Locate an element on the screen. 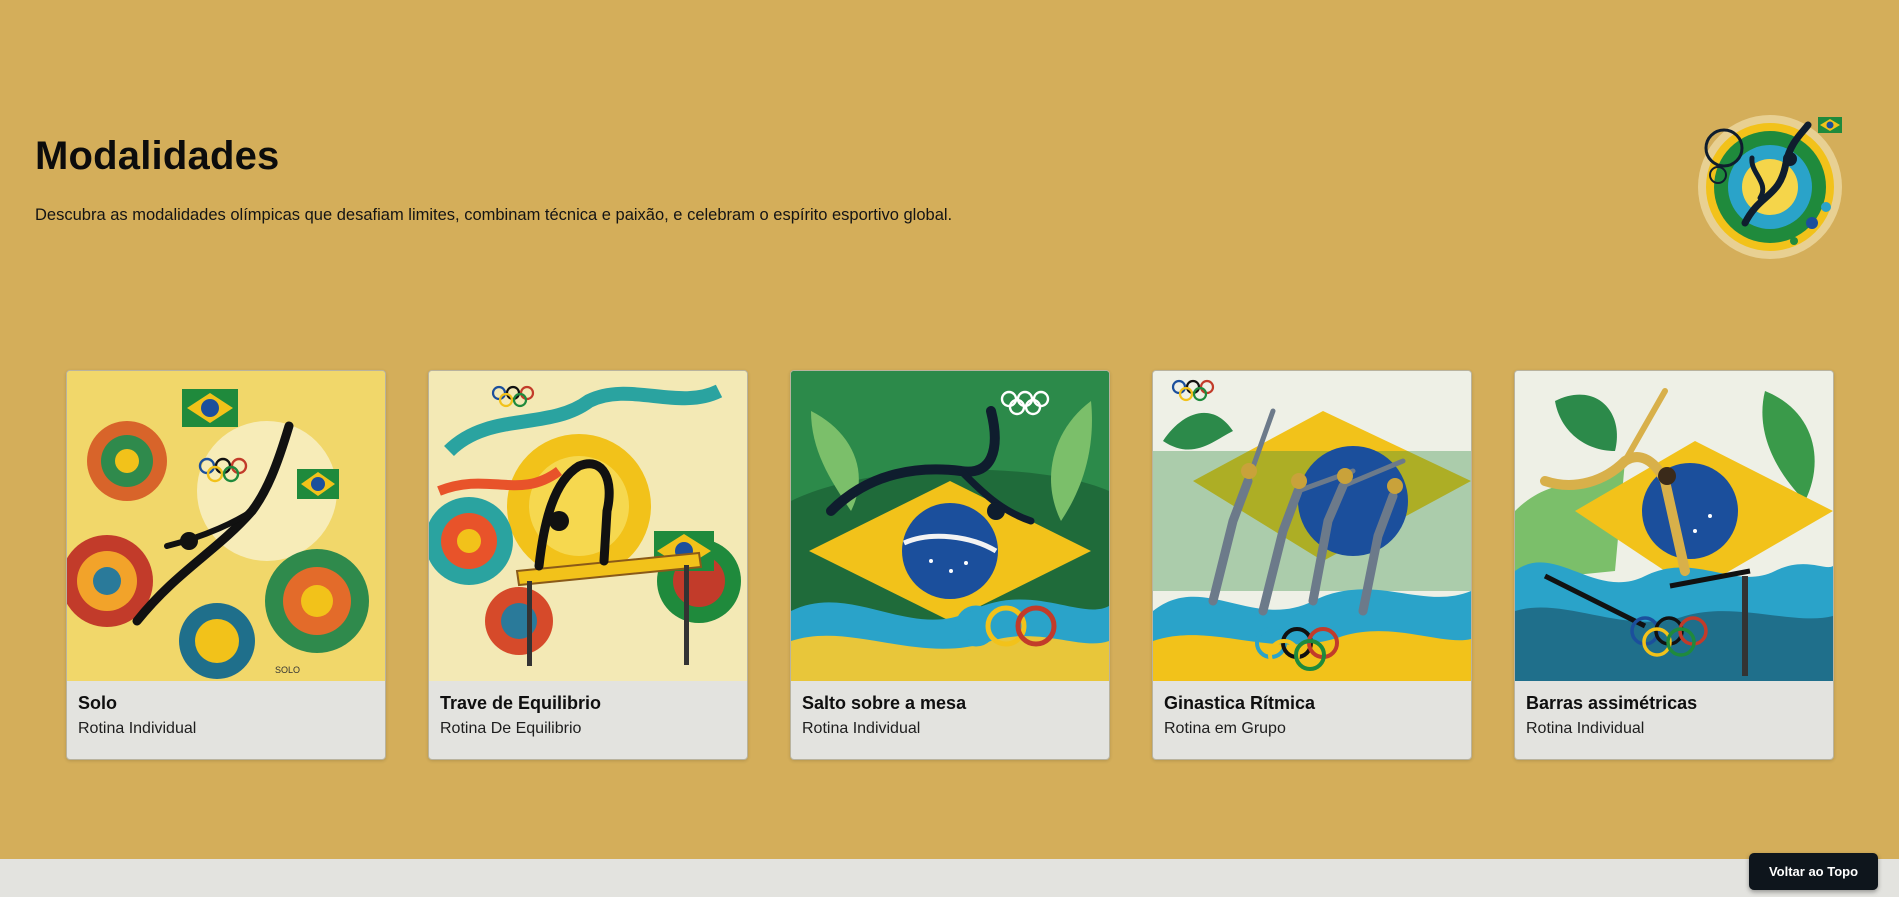 The height and width of the screenshot is (897, 1899). card-image-barras-assimetricas is located at coordinates (1674, 526).